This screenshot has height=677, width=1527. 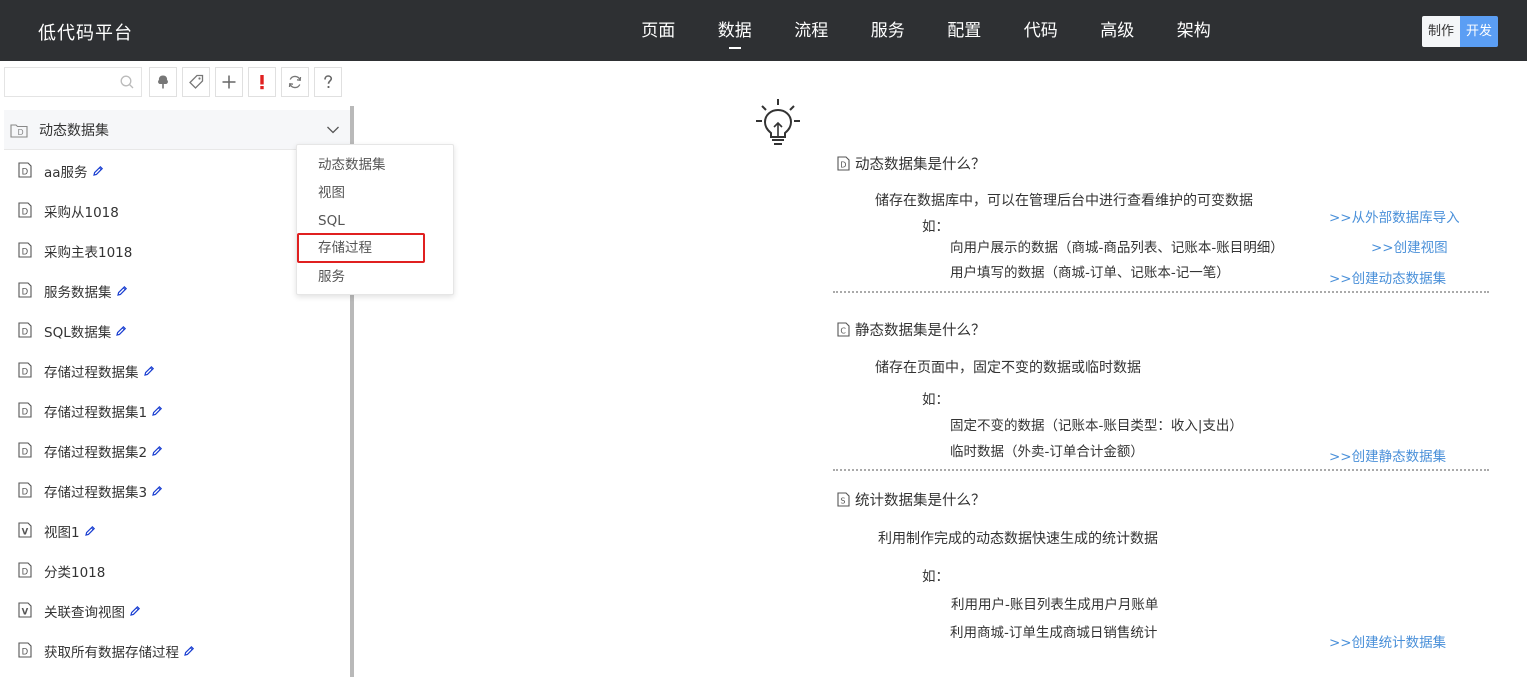 I want to click on tree-button, so click(x=163, y=82).